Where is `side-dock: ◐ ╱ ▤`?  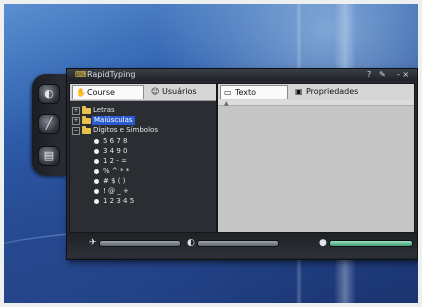 side-dock: ◐ ╱ ▤ is located at coordinates (49, 125).